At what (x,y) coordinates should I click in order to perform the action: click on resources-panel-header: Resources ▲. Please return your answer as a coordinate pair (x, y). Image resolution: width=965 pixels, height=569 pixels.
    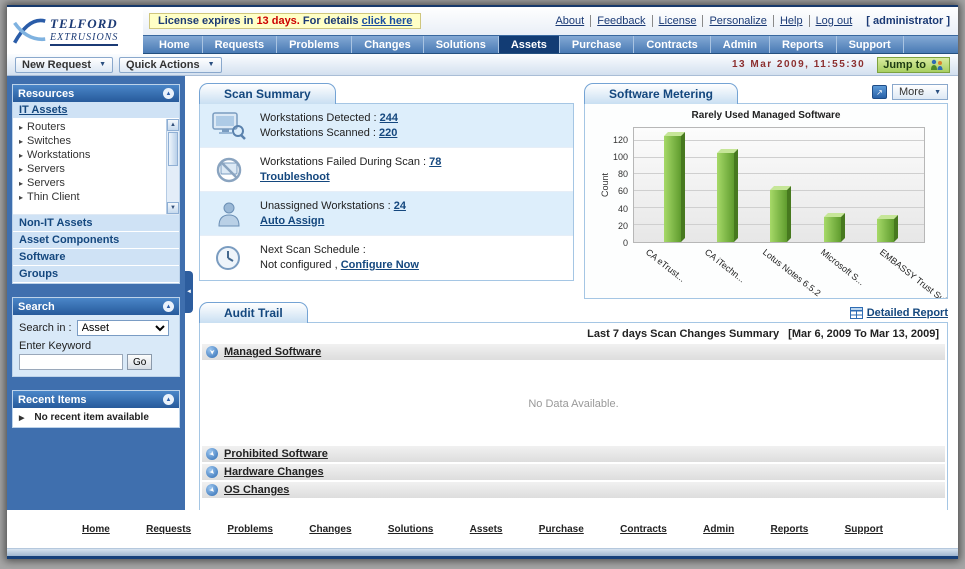
    Looking at the image, I should click on (96, 93).